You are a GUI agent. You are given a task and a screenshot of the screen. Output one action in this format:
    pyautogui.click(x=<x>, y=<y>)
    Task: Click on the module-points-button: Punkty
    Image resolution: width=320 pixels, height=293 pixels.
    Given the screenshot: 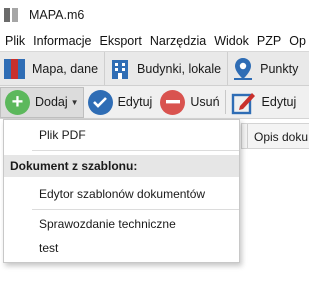 What is the action you would take?
    pyautogui.click(x=266, y=68)
    